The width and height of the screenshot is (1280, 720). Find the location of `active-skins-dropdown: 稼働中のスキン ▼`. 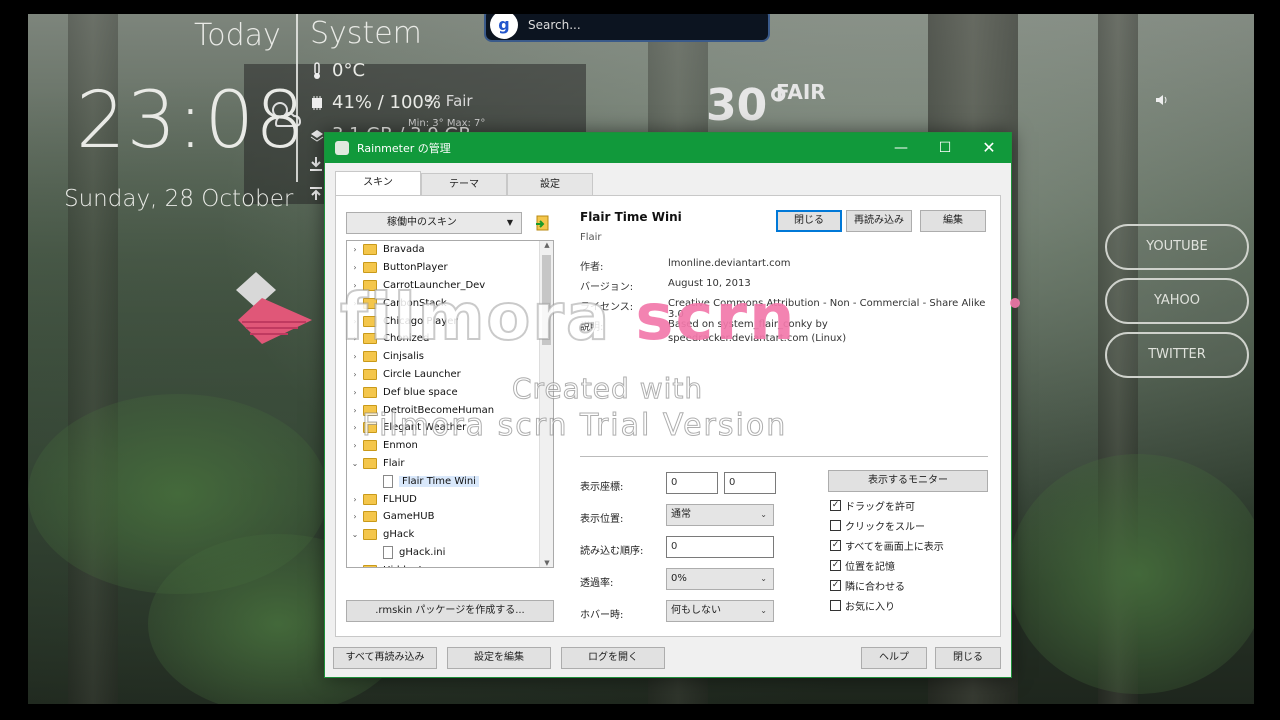

active-skins-dropdown: 稼働中のスキン ▼ is located at coordinates (434, 223).